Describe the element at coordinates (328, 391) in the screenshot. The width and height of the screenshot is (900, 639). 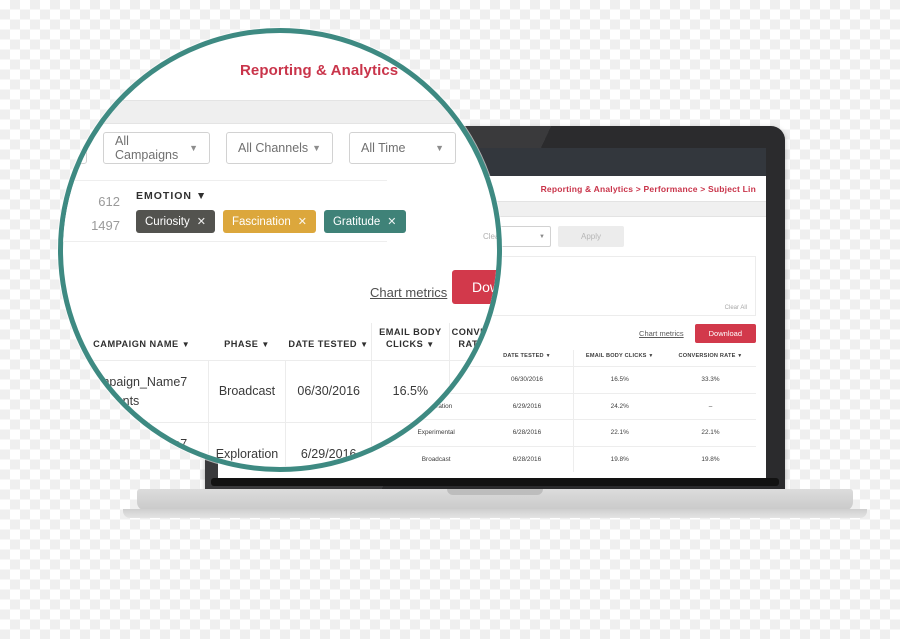
I see `cell-date: 06/30/2016` at that location.